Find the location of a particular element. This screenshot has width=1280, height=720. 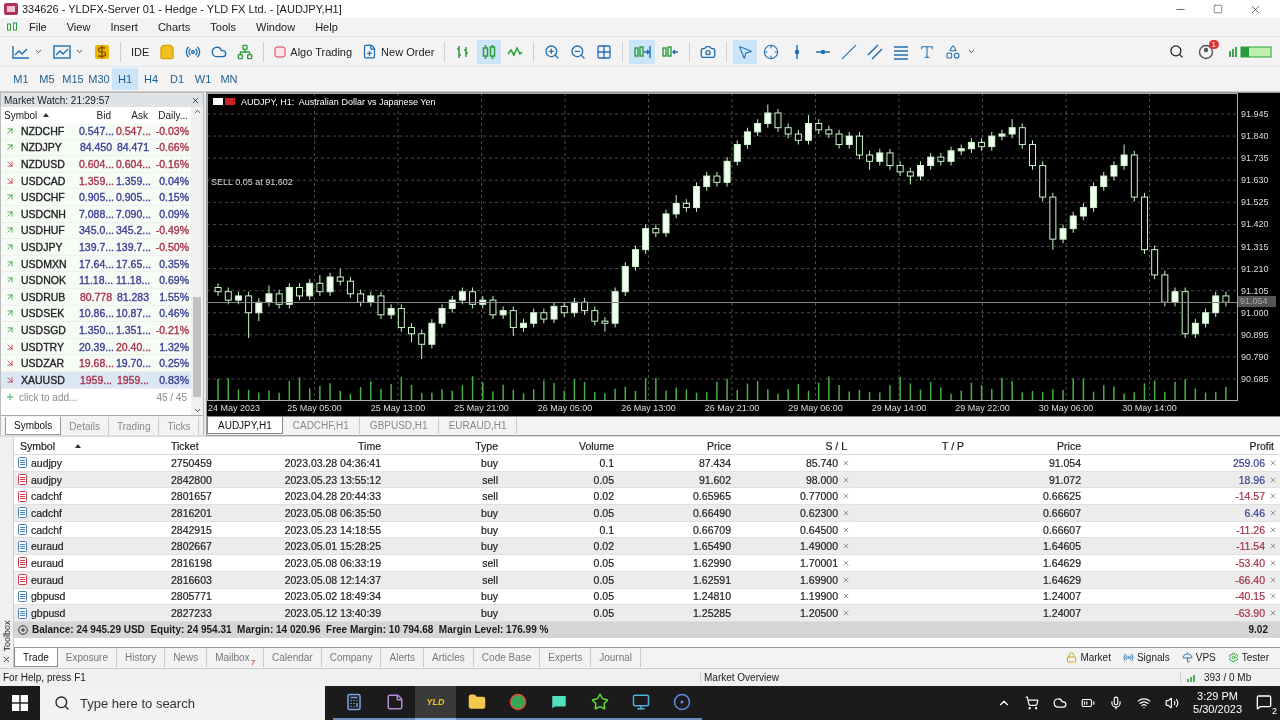

column-header: T / P is located at coordinates (911, 445).